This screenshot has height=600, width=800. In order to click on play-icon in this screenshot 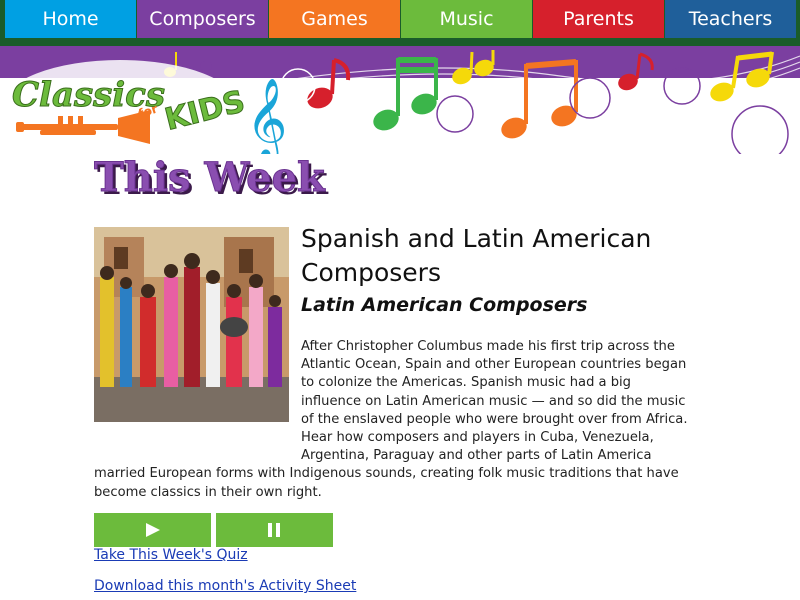, I will do `click(153, 530)`.